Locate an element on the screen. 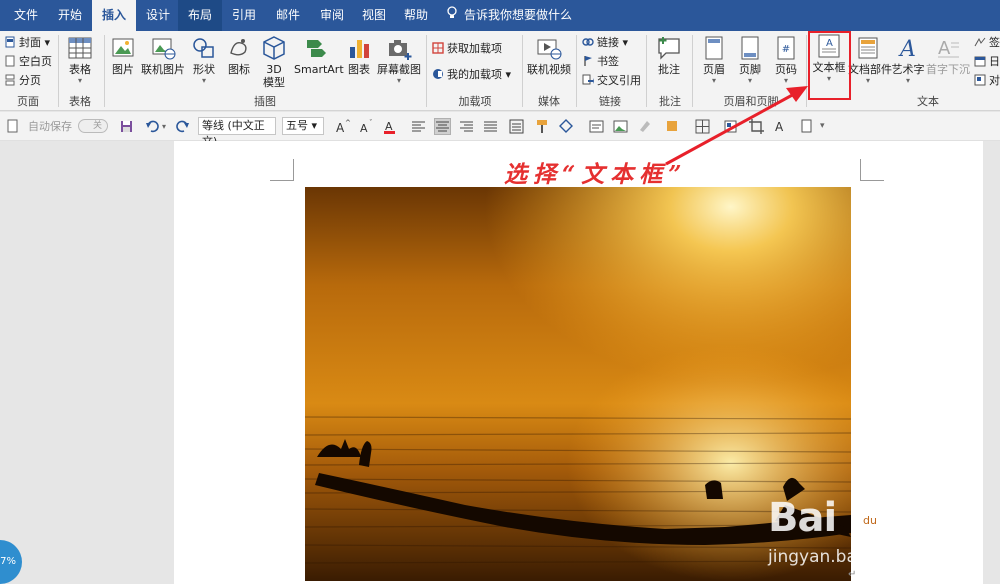  annotation-arrow is located at coordinates (736, 126).